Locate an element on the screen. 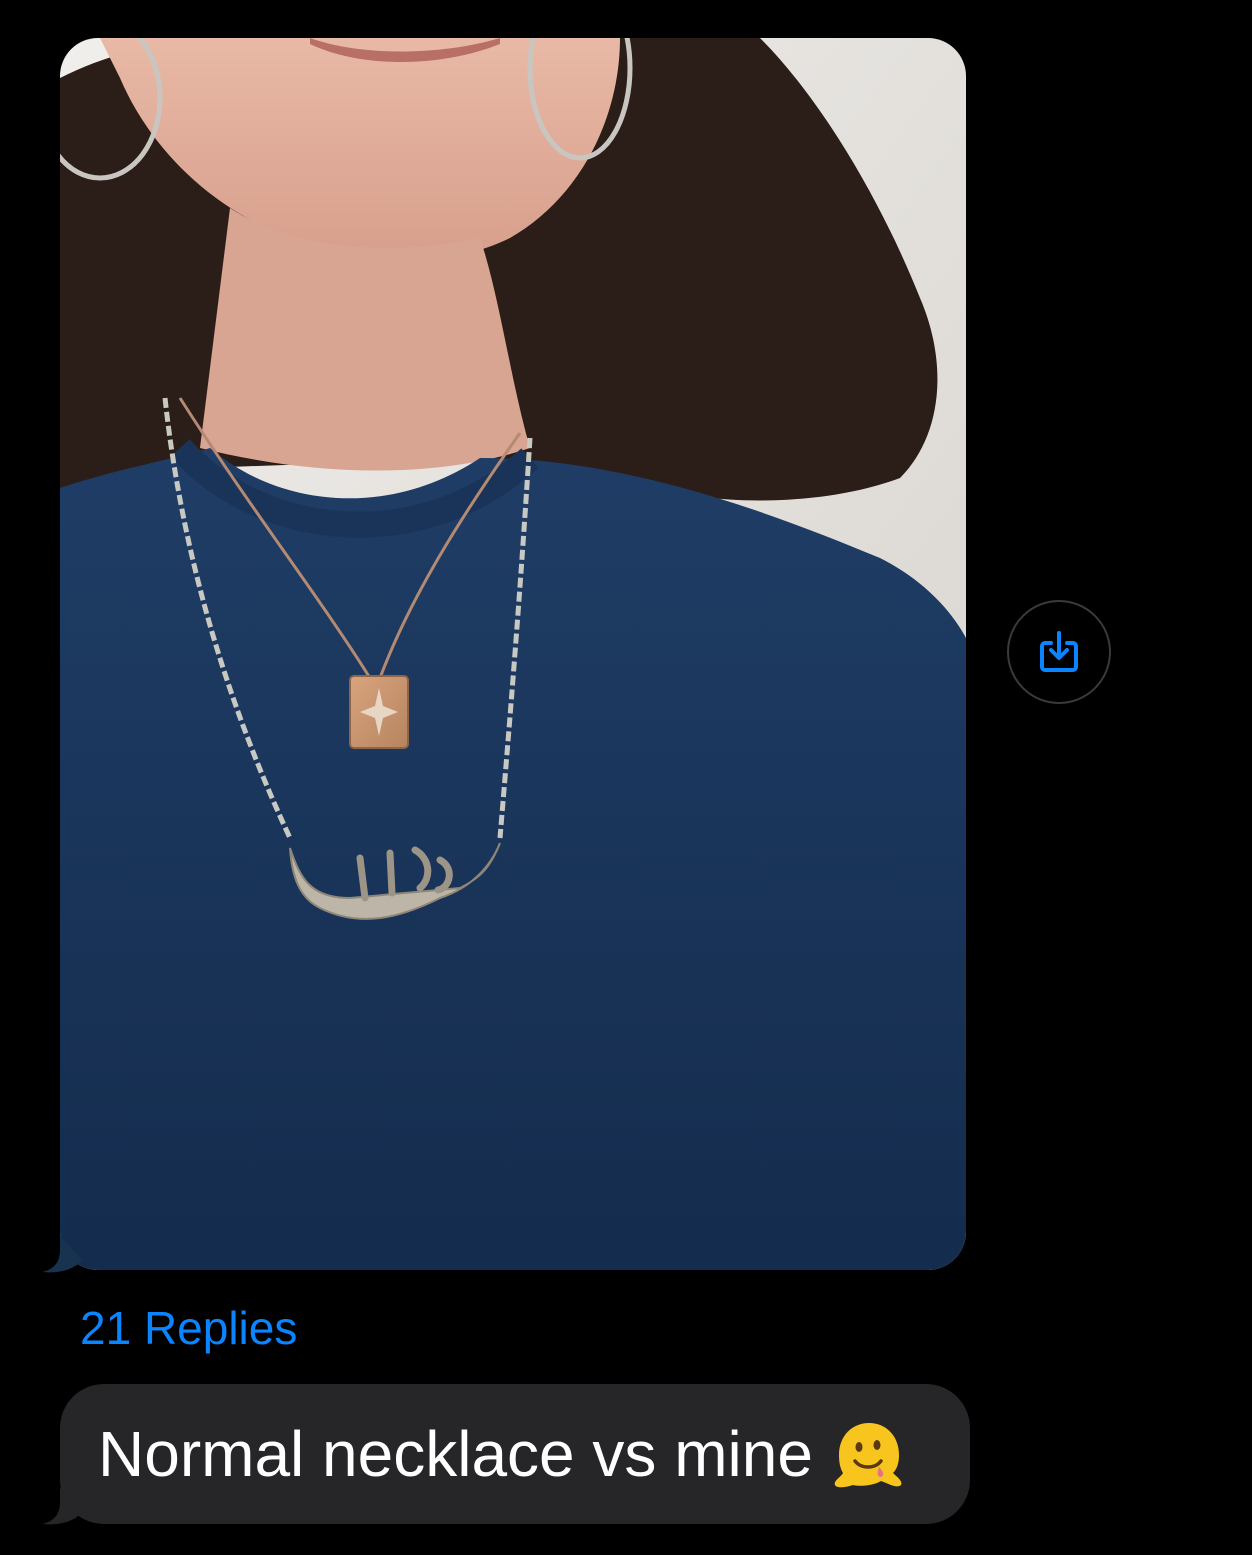  text-message-bubble: Normal necklace vs mine is located at coordinates (506, 1454).